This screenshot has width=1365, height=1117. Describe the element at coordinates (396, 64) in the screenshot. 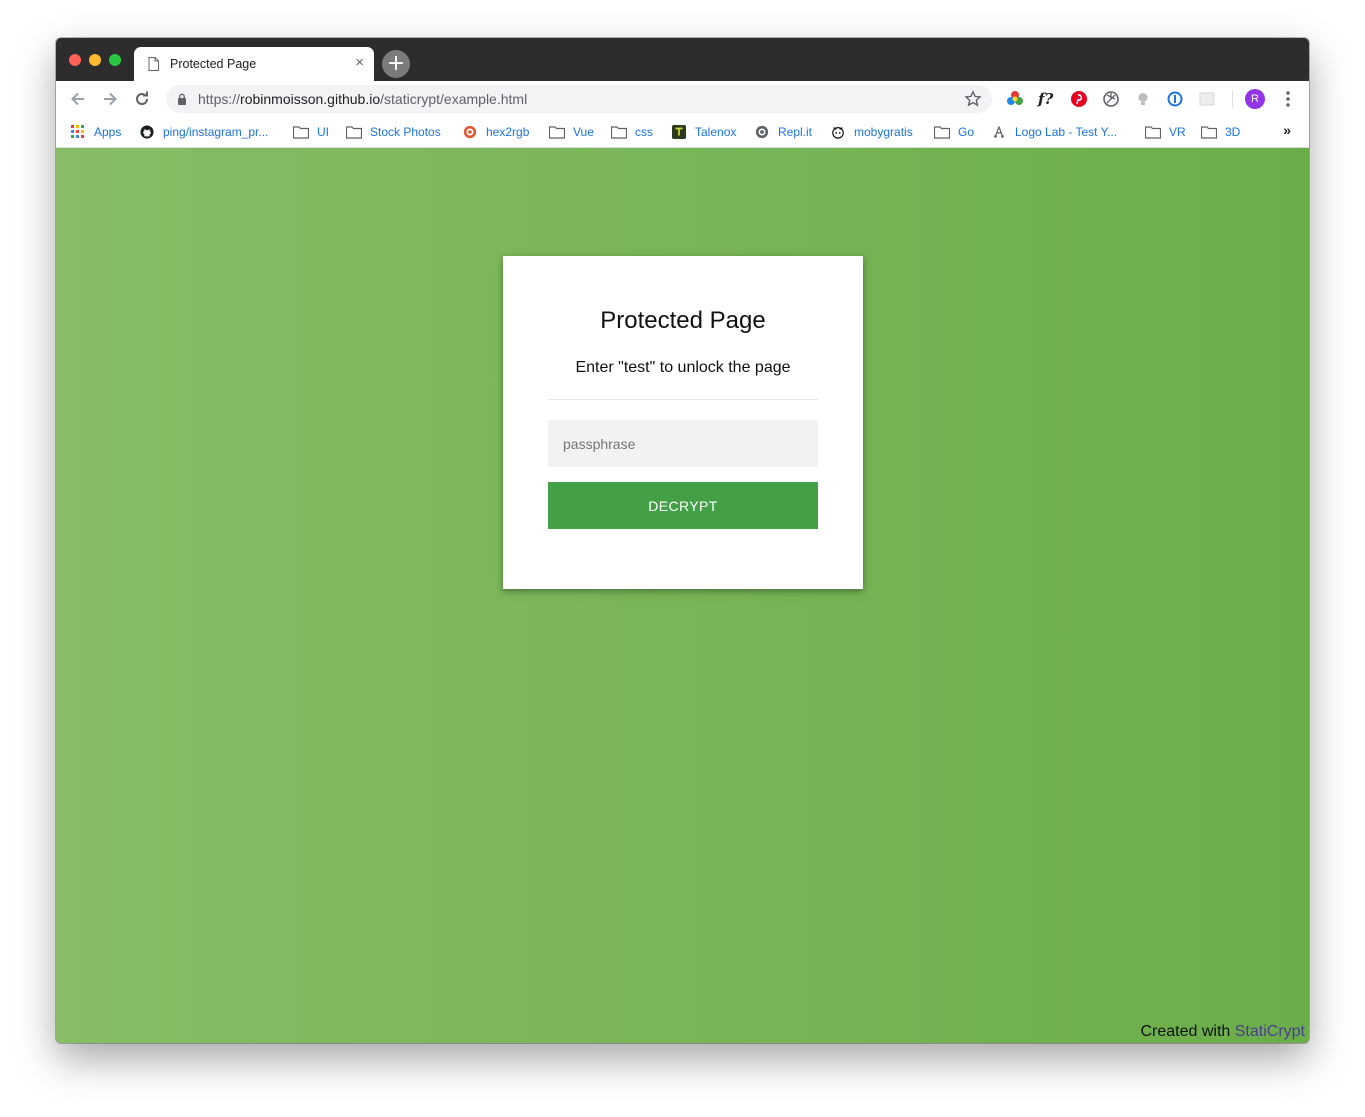

I see `new-tab-button: +` at that location.